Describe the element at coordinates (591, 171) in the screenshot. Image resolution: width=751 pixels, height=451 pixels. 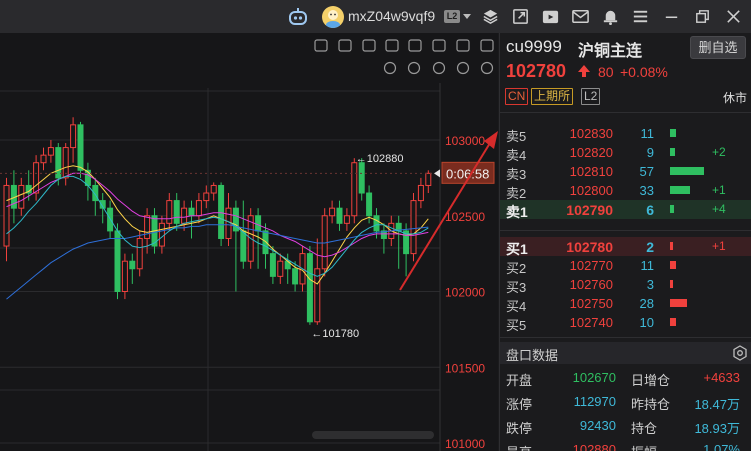
I see `sell-price: 102810` at that location.